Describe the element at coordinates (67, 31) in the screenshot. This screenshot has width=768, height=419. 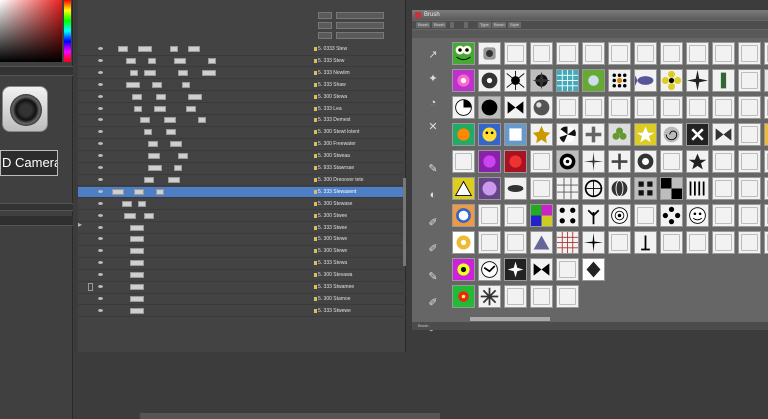
I see `hue-slider` at that location.